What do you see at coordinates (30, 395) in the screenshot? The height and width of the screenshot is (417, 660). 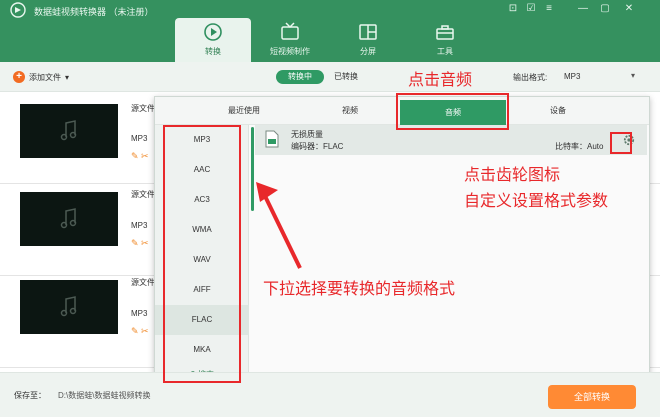 I see `save-to-label: 保存至：` at bounding box center [30, 395].